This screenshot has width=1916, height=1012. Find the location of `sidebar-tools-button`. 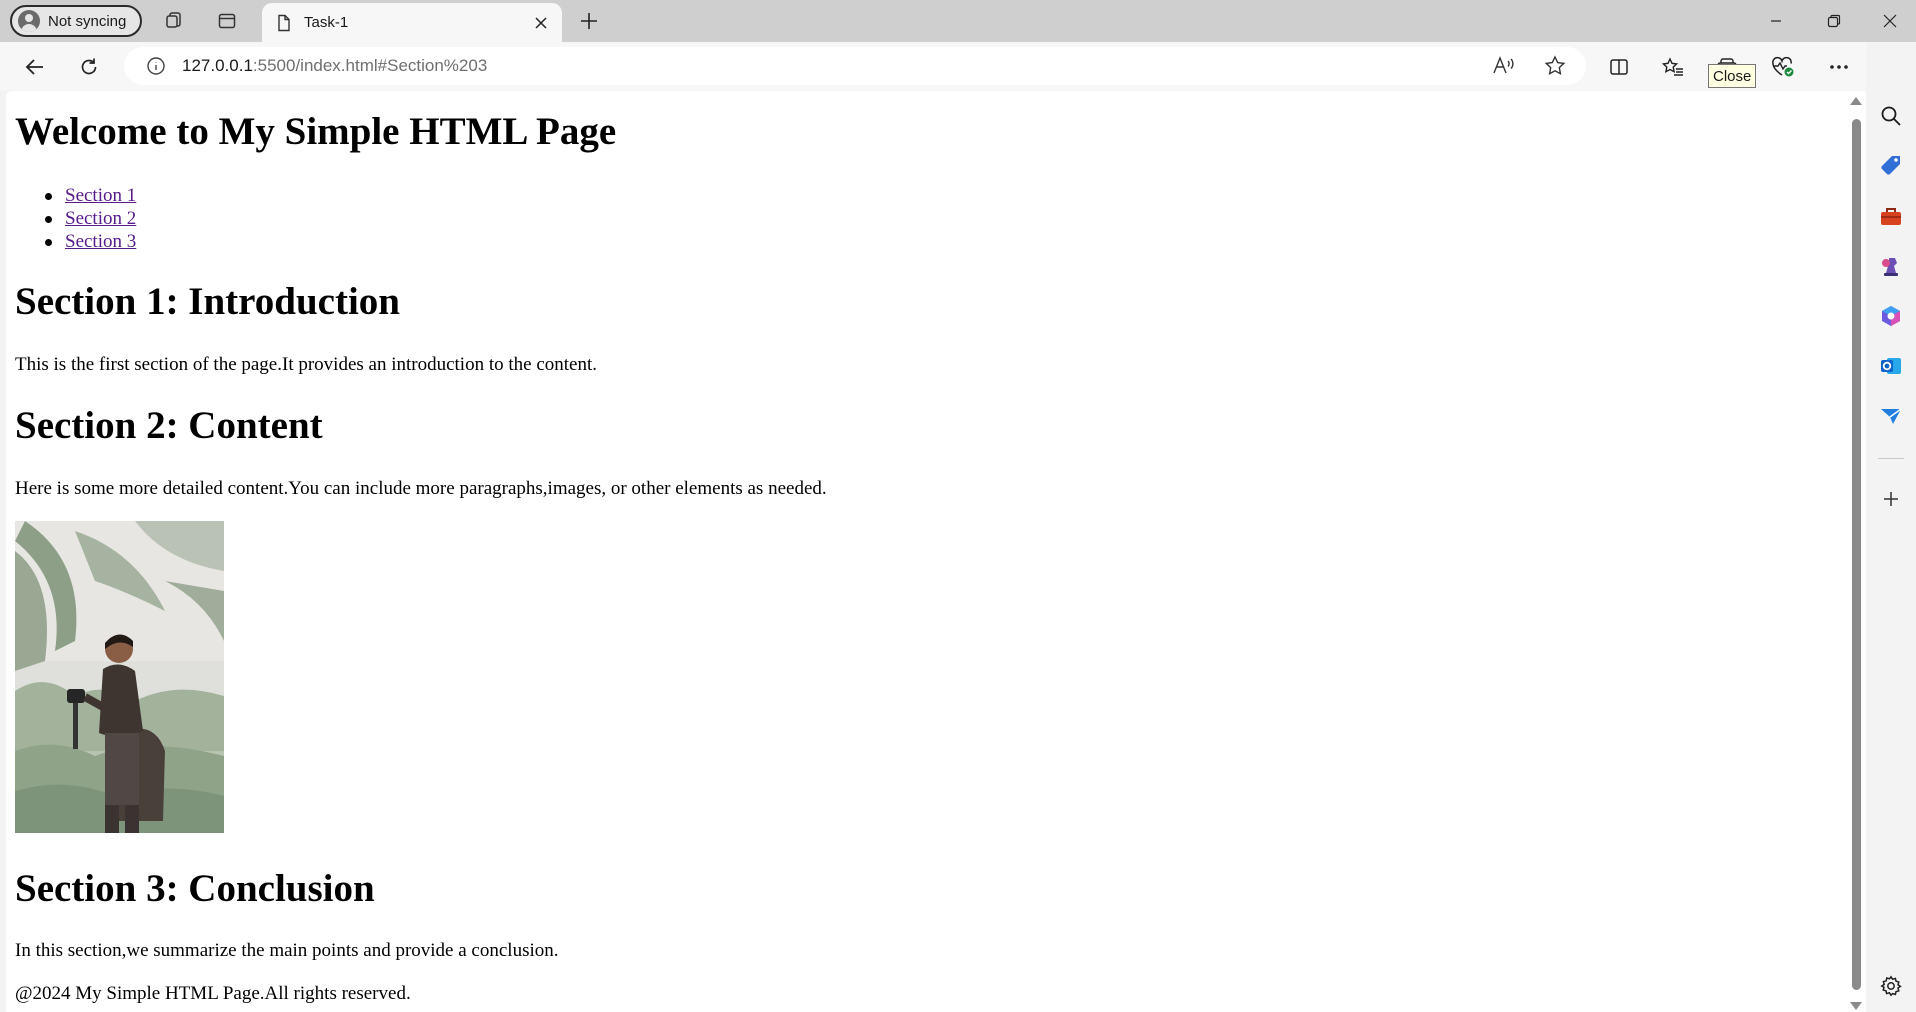

sidebar-tools-button is located at coordinates (1891, 216).